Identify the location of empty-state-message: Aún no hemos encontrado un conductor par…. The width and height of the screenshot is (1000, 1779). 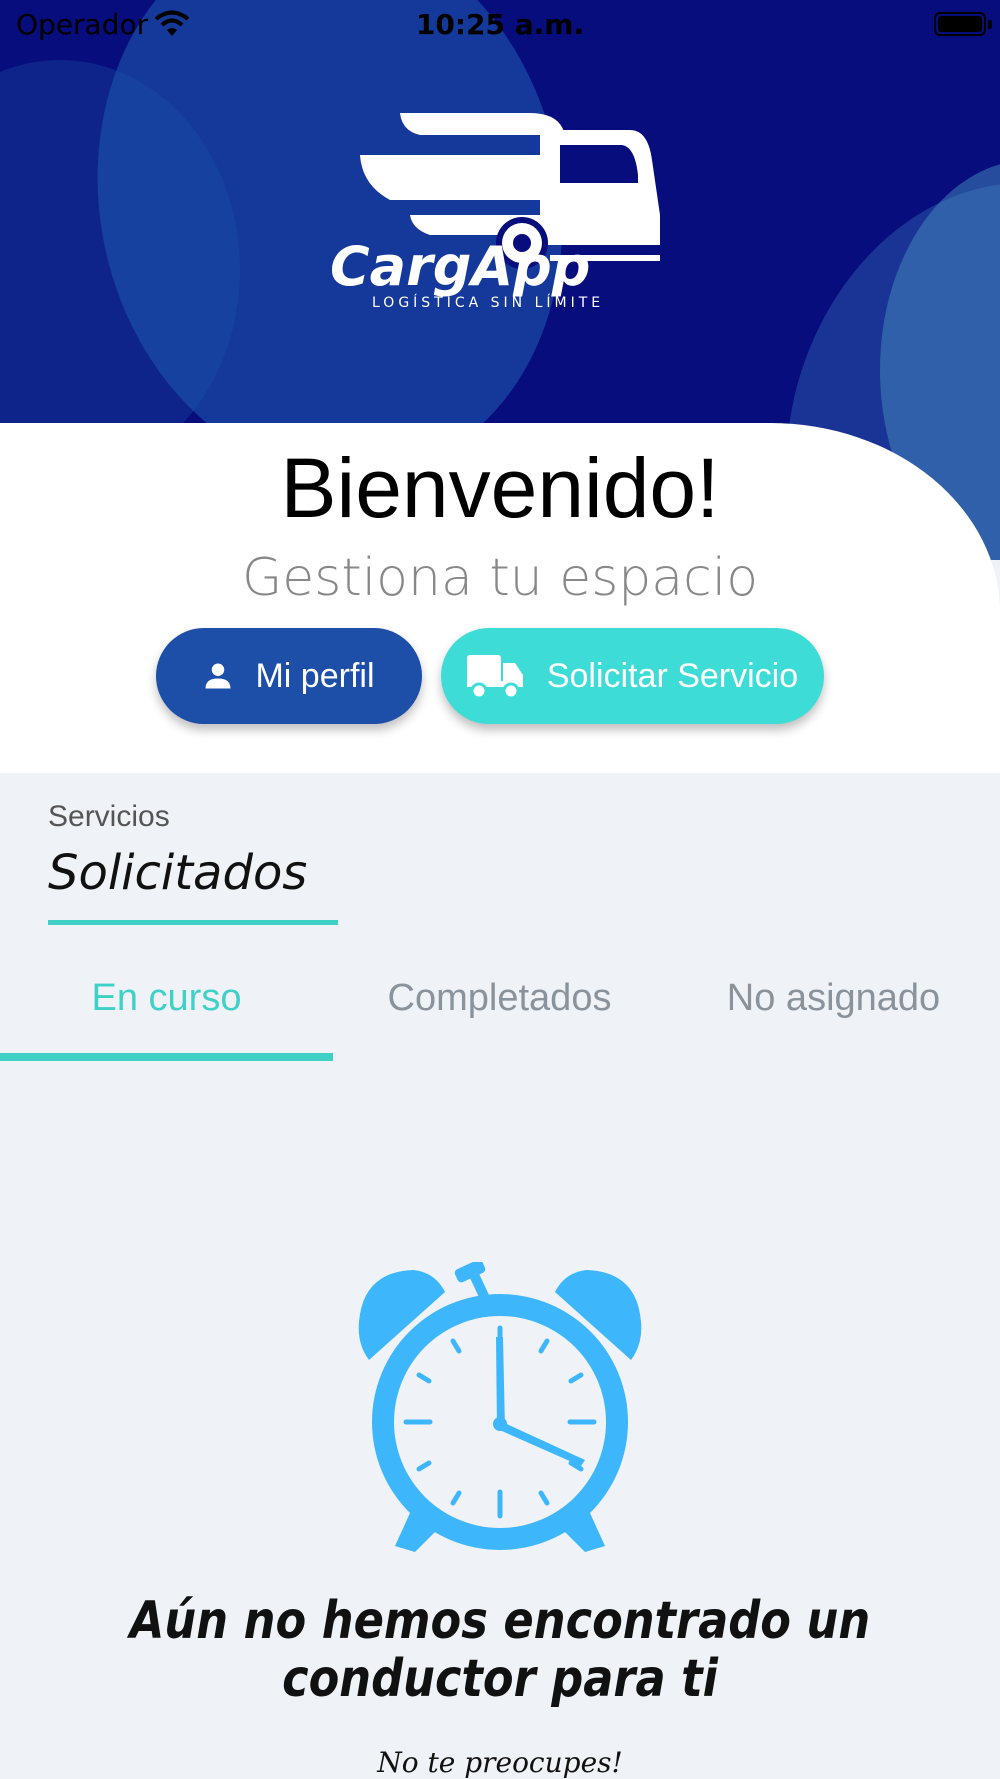
(500, 1650).